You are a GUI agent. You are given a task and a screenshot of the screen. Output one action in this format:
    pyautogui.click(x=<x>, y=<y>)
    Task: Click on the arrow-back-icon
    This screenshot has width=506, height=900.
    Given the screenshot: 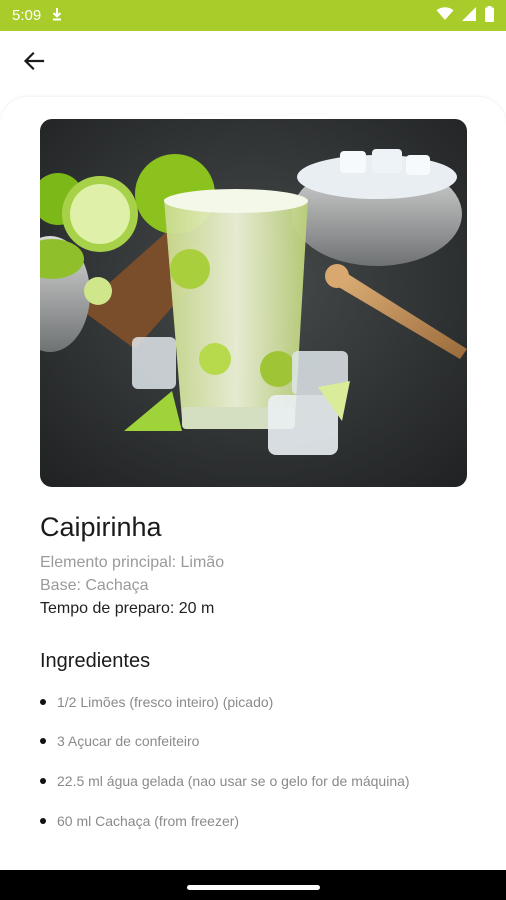 What is the action you would take?
    pyautogui.click(x=34, y=63)
    